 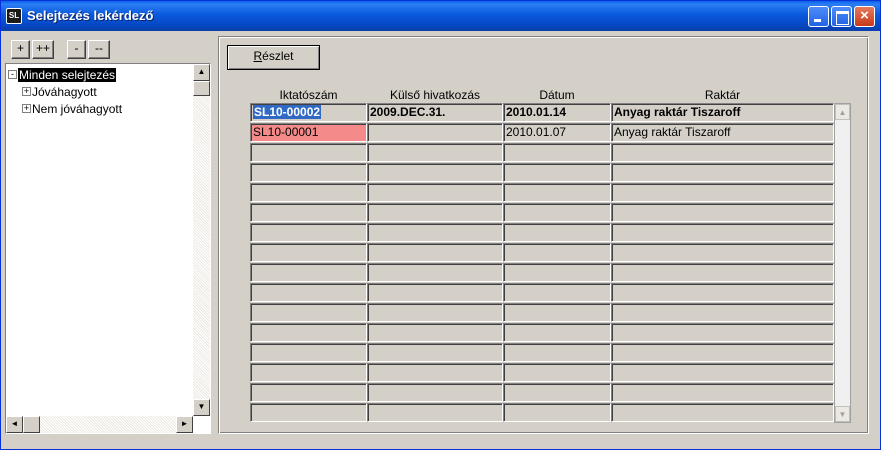 What do you see at coordinates (435, 112) in the screenshot?
I see `table-cell-kulso: 2009.DEC.31.` at bounding box center [435, 112].